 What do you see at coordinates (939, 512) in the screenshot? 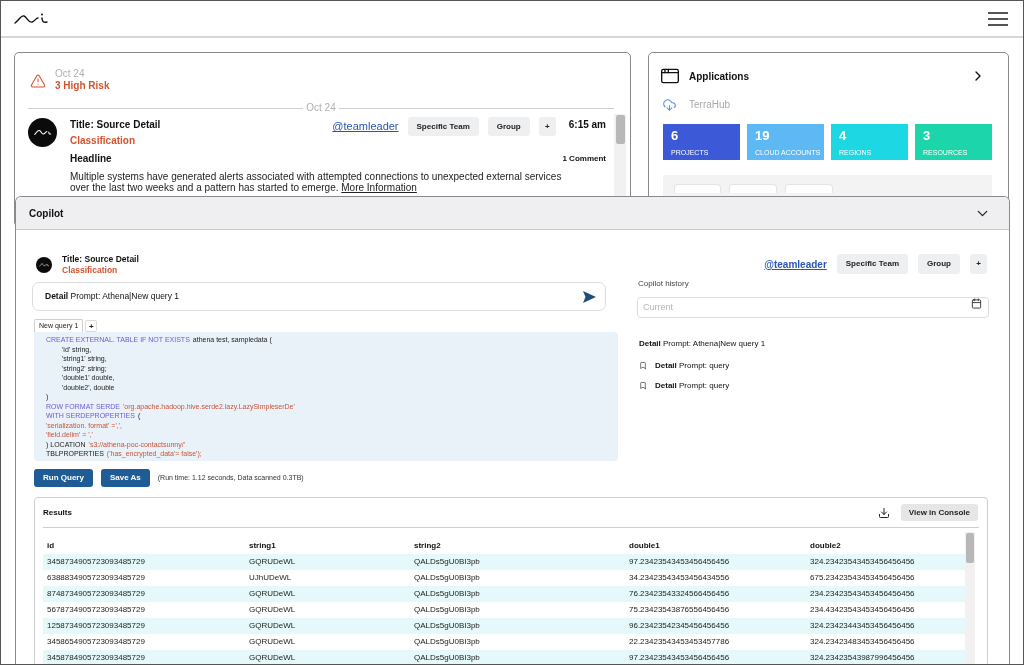
I see `view-in-console-button: View in Console` at bounding box center [939, 512].